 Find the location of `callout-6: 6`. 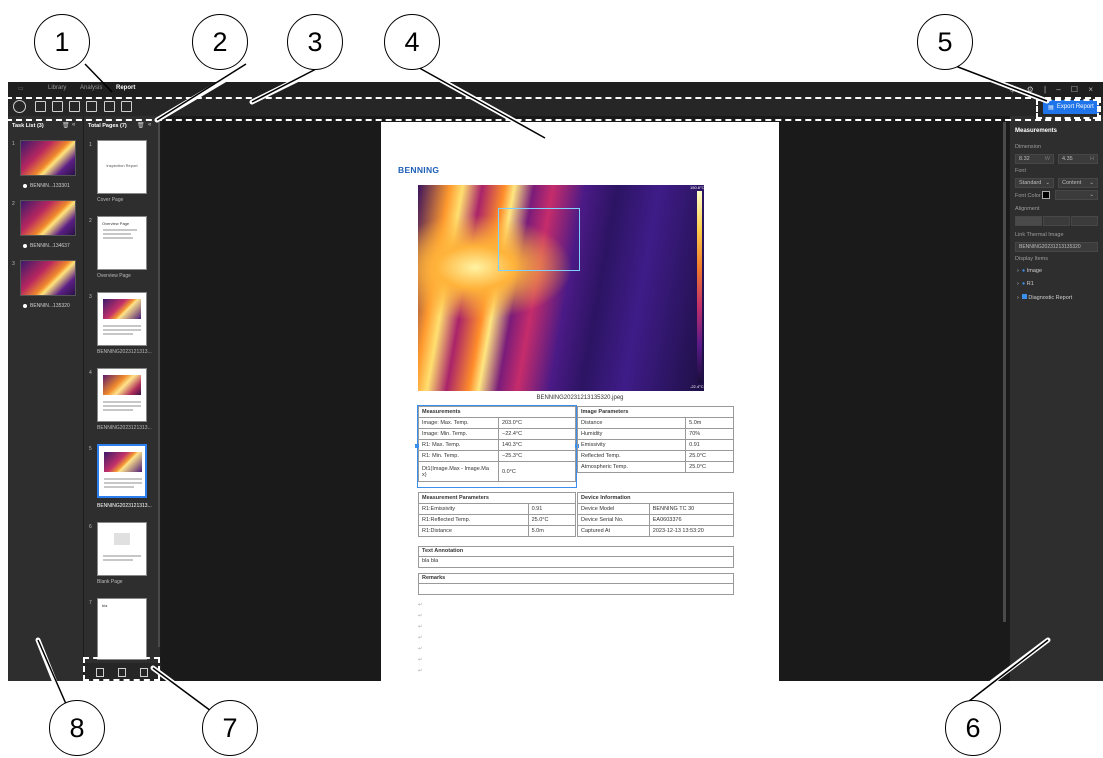

callout-6: 6 is located at coordinates (973, 728).